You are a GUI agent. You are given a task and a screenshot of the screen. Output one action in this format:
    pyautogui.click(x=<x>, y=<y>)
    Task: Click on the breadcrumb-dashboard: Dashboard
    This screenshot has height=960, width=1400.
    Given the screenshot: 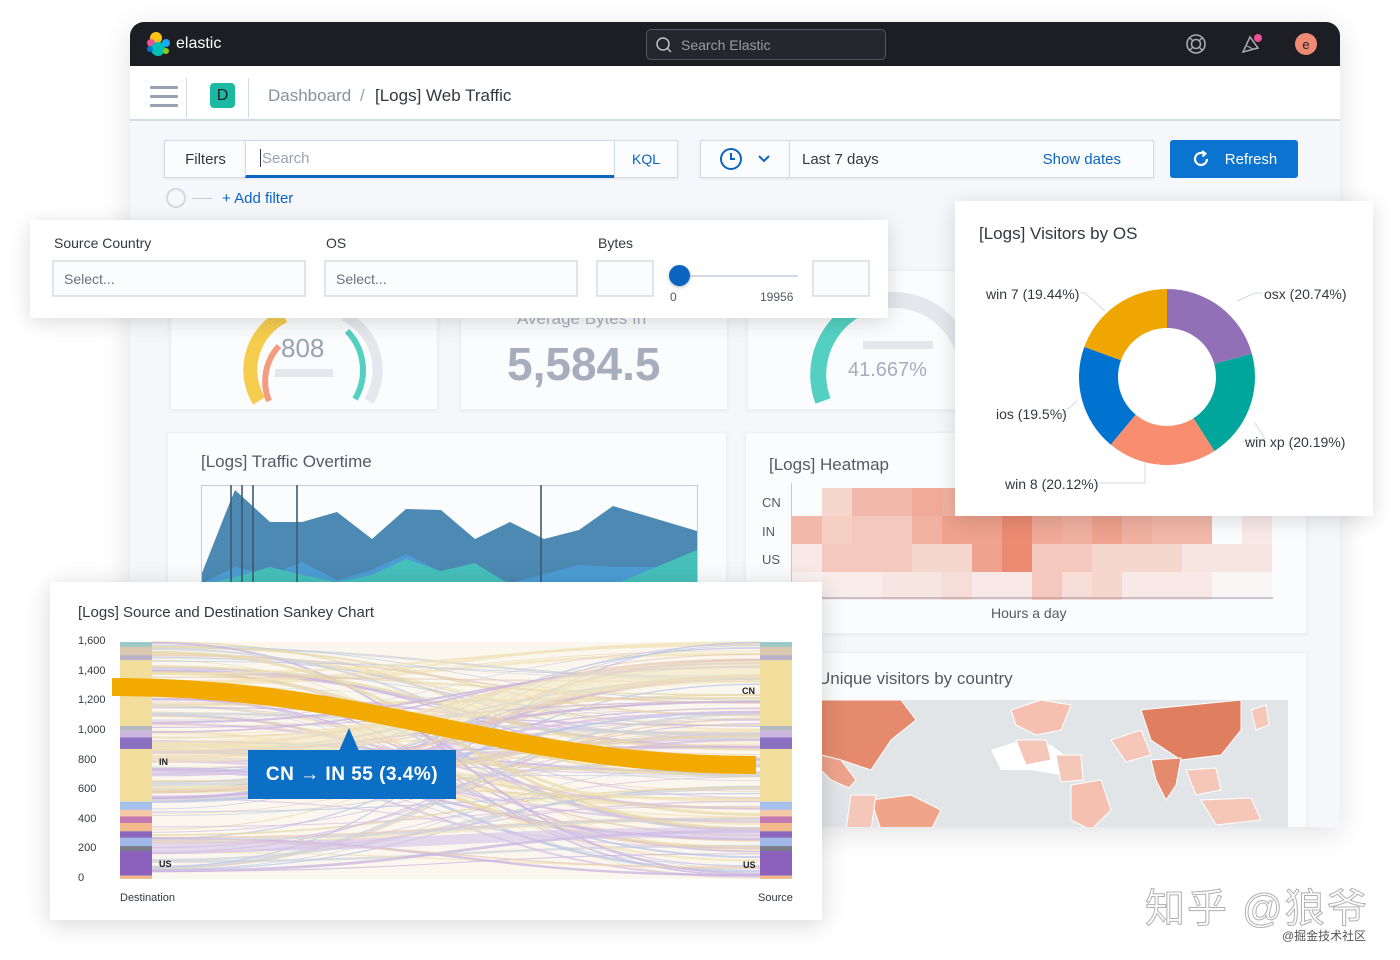 What is the action you would take?
    pyautogui.click(x=309, y=96)
    